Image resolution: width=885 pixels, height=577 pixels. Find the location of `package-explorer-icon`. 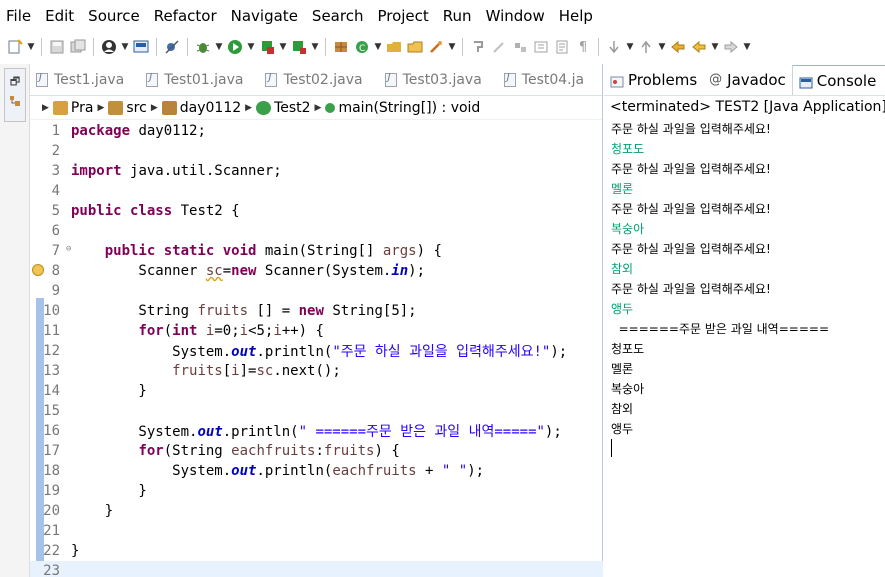

package-explorer-icon is located at coordinates (15, 102).